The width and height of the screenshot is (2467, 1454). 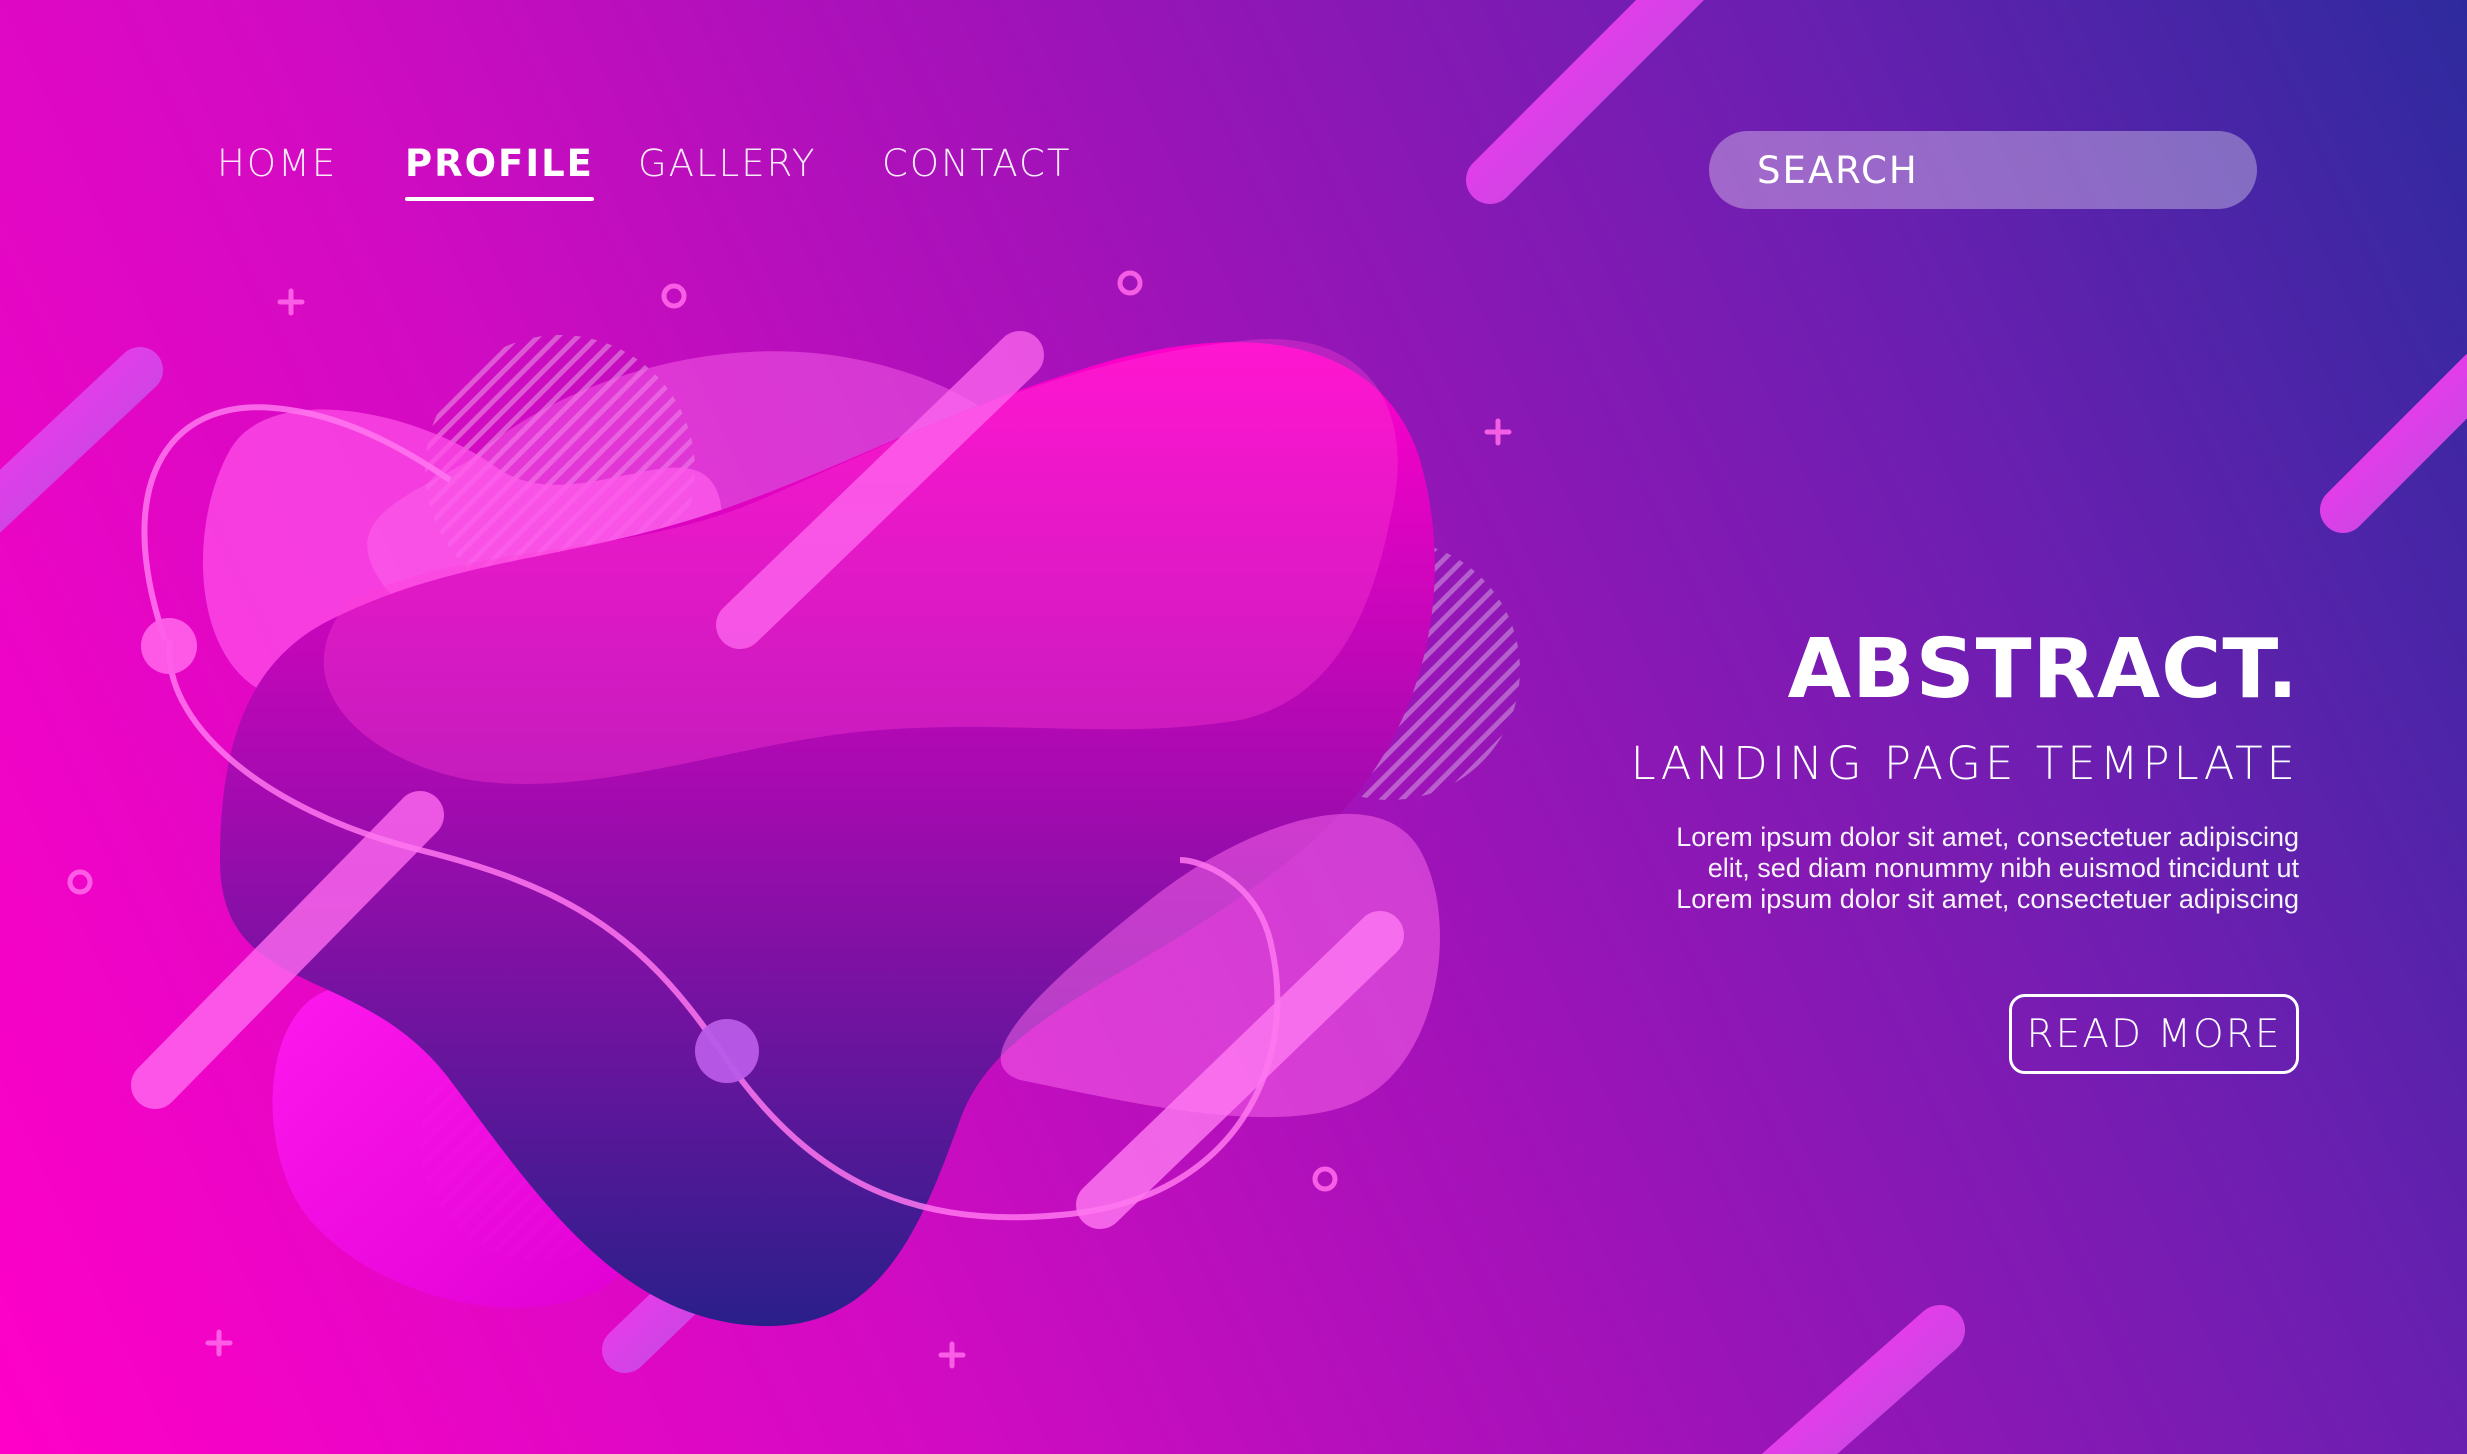 I want to click on orbit-node-left, so click(x=169, y=646).